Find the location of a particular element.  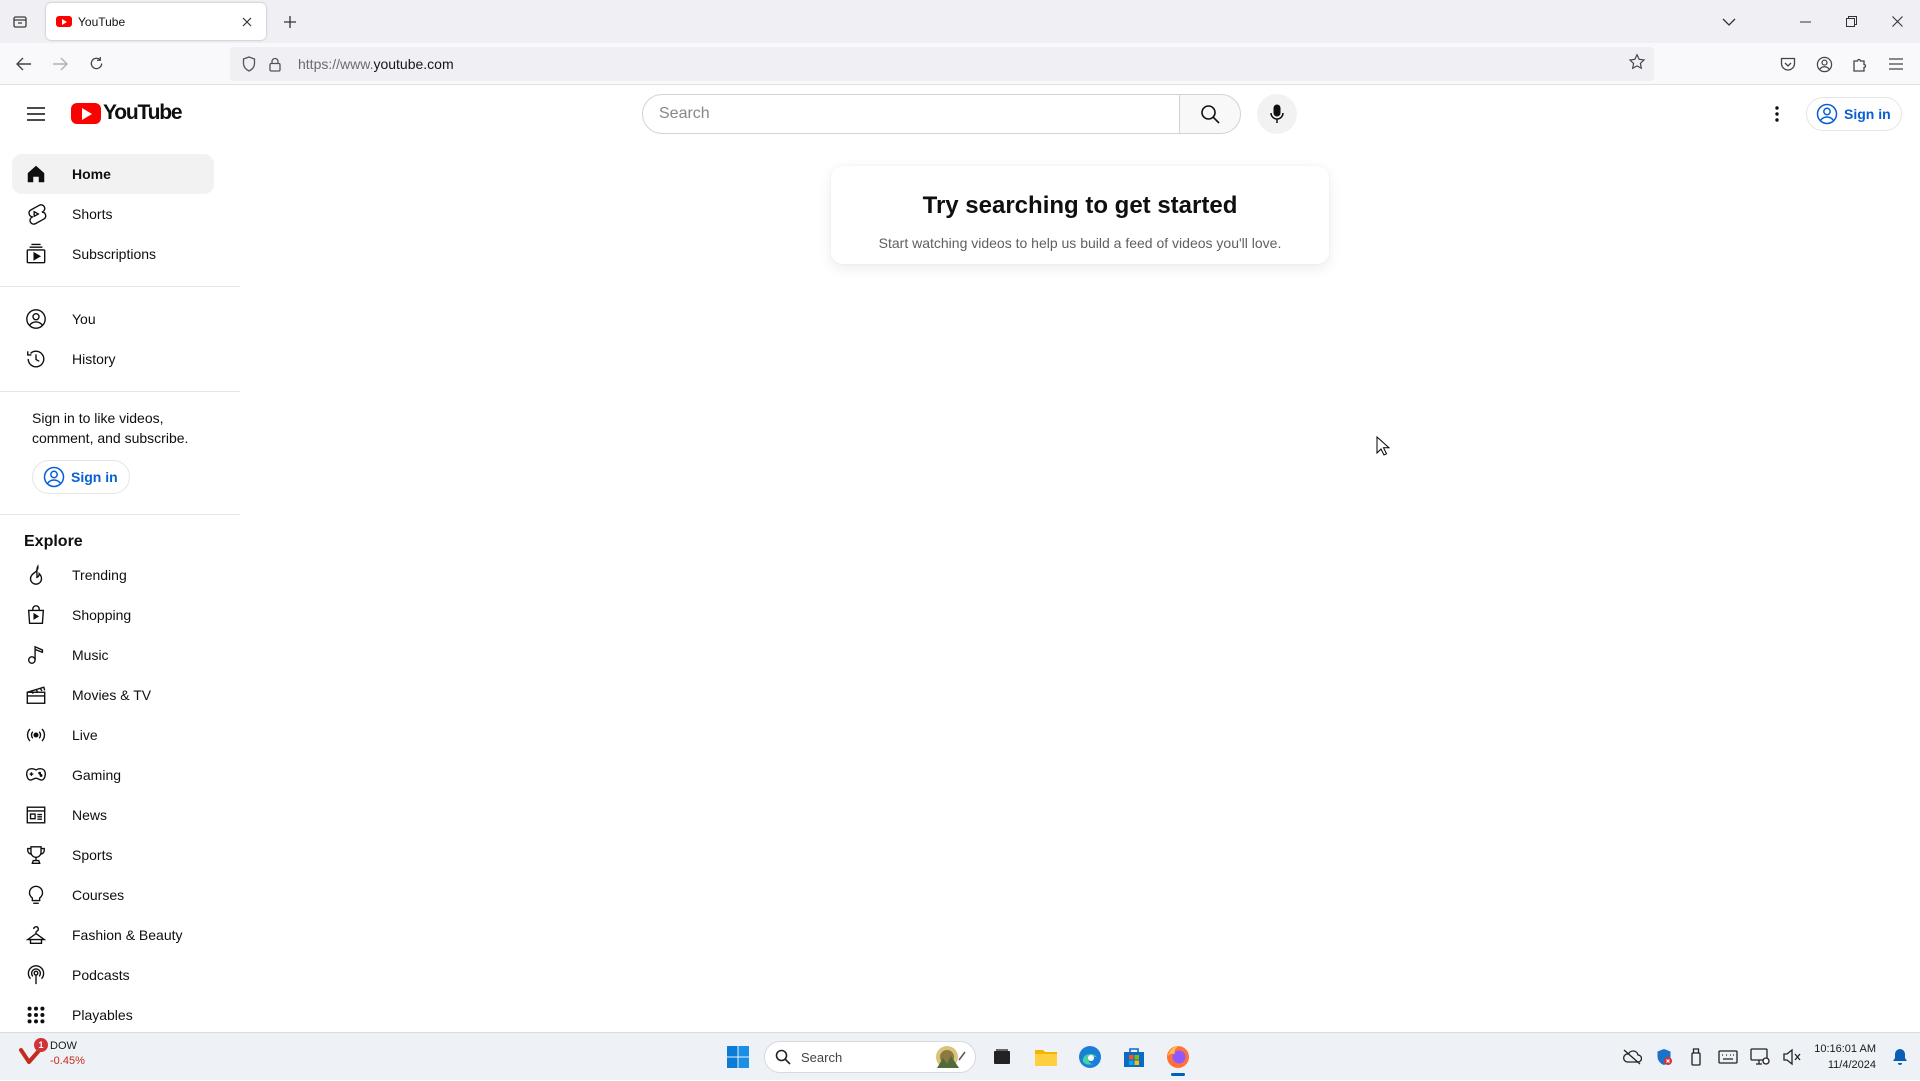

widget-value: -0.45% is located at coordinates (67, 1061).